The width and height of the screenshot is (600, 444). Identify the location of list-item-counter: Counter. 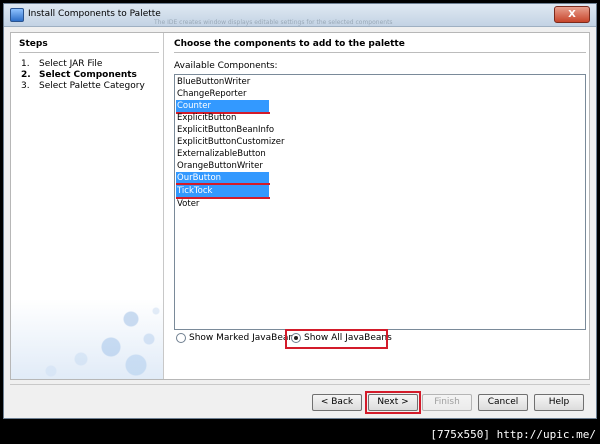
(222, 106).